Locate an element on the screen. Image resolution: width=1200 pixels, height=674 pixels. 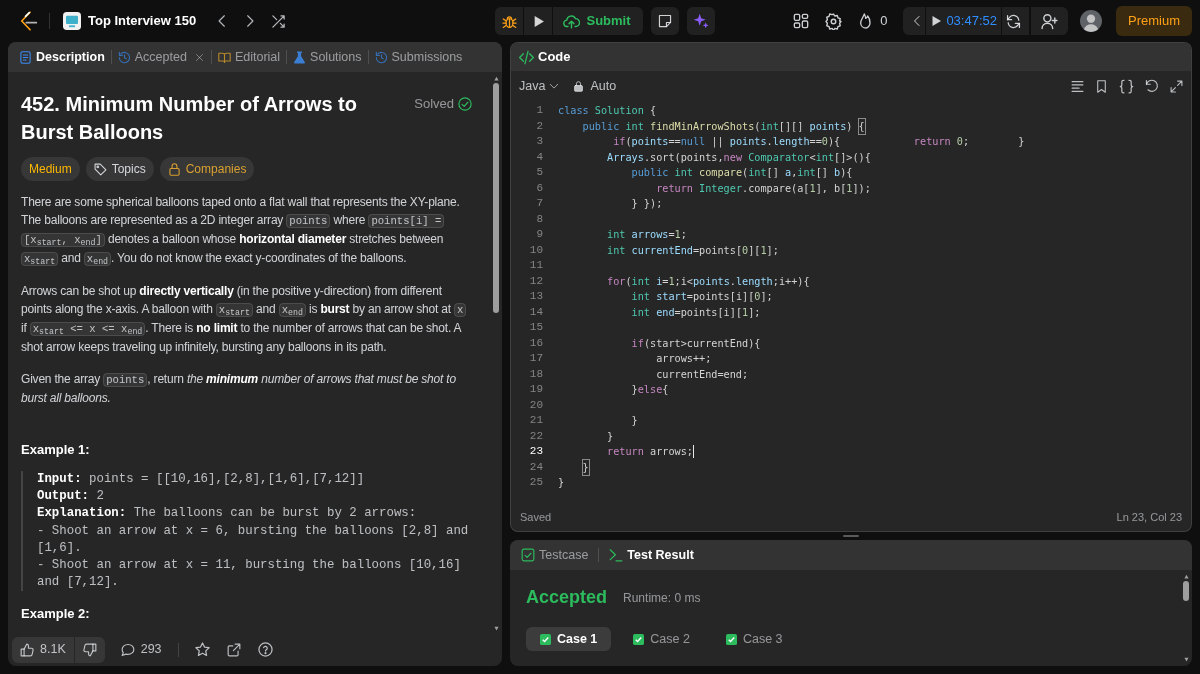
logo-icon is located at coordinates (28, 21).